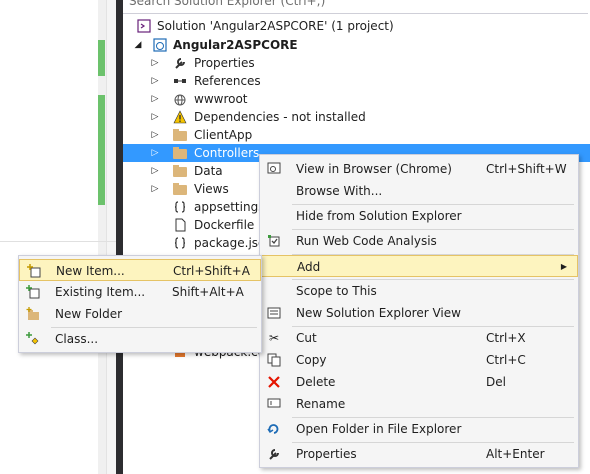 The image size is (590, 474). What do you see at coordinates (355, 7) in the screenshot?
I see `search-input: Search Solution Explorer (Ctrl+;)` at bounding box center [355, 7].